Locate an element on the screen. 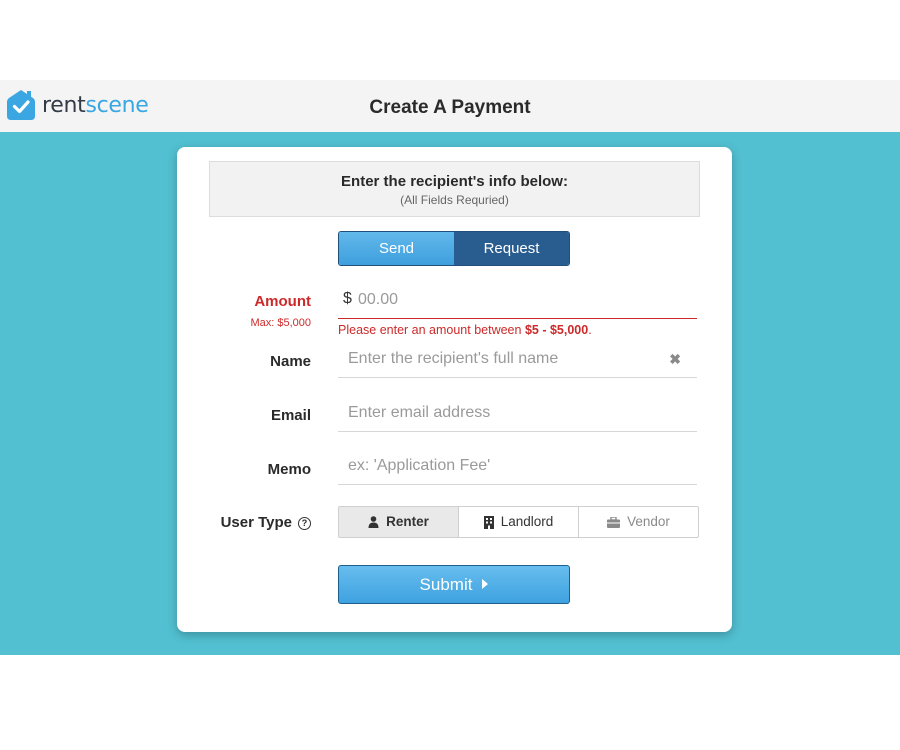 The width and height of the screenshot is (900, 750). landlord-label: Landlord is located at coordinates (527, 521).